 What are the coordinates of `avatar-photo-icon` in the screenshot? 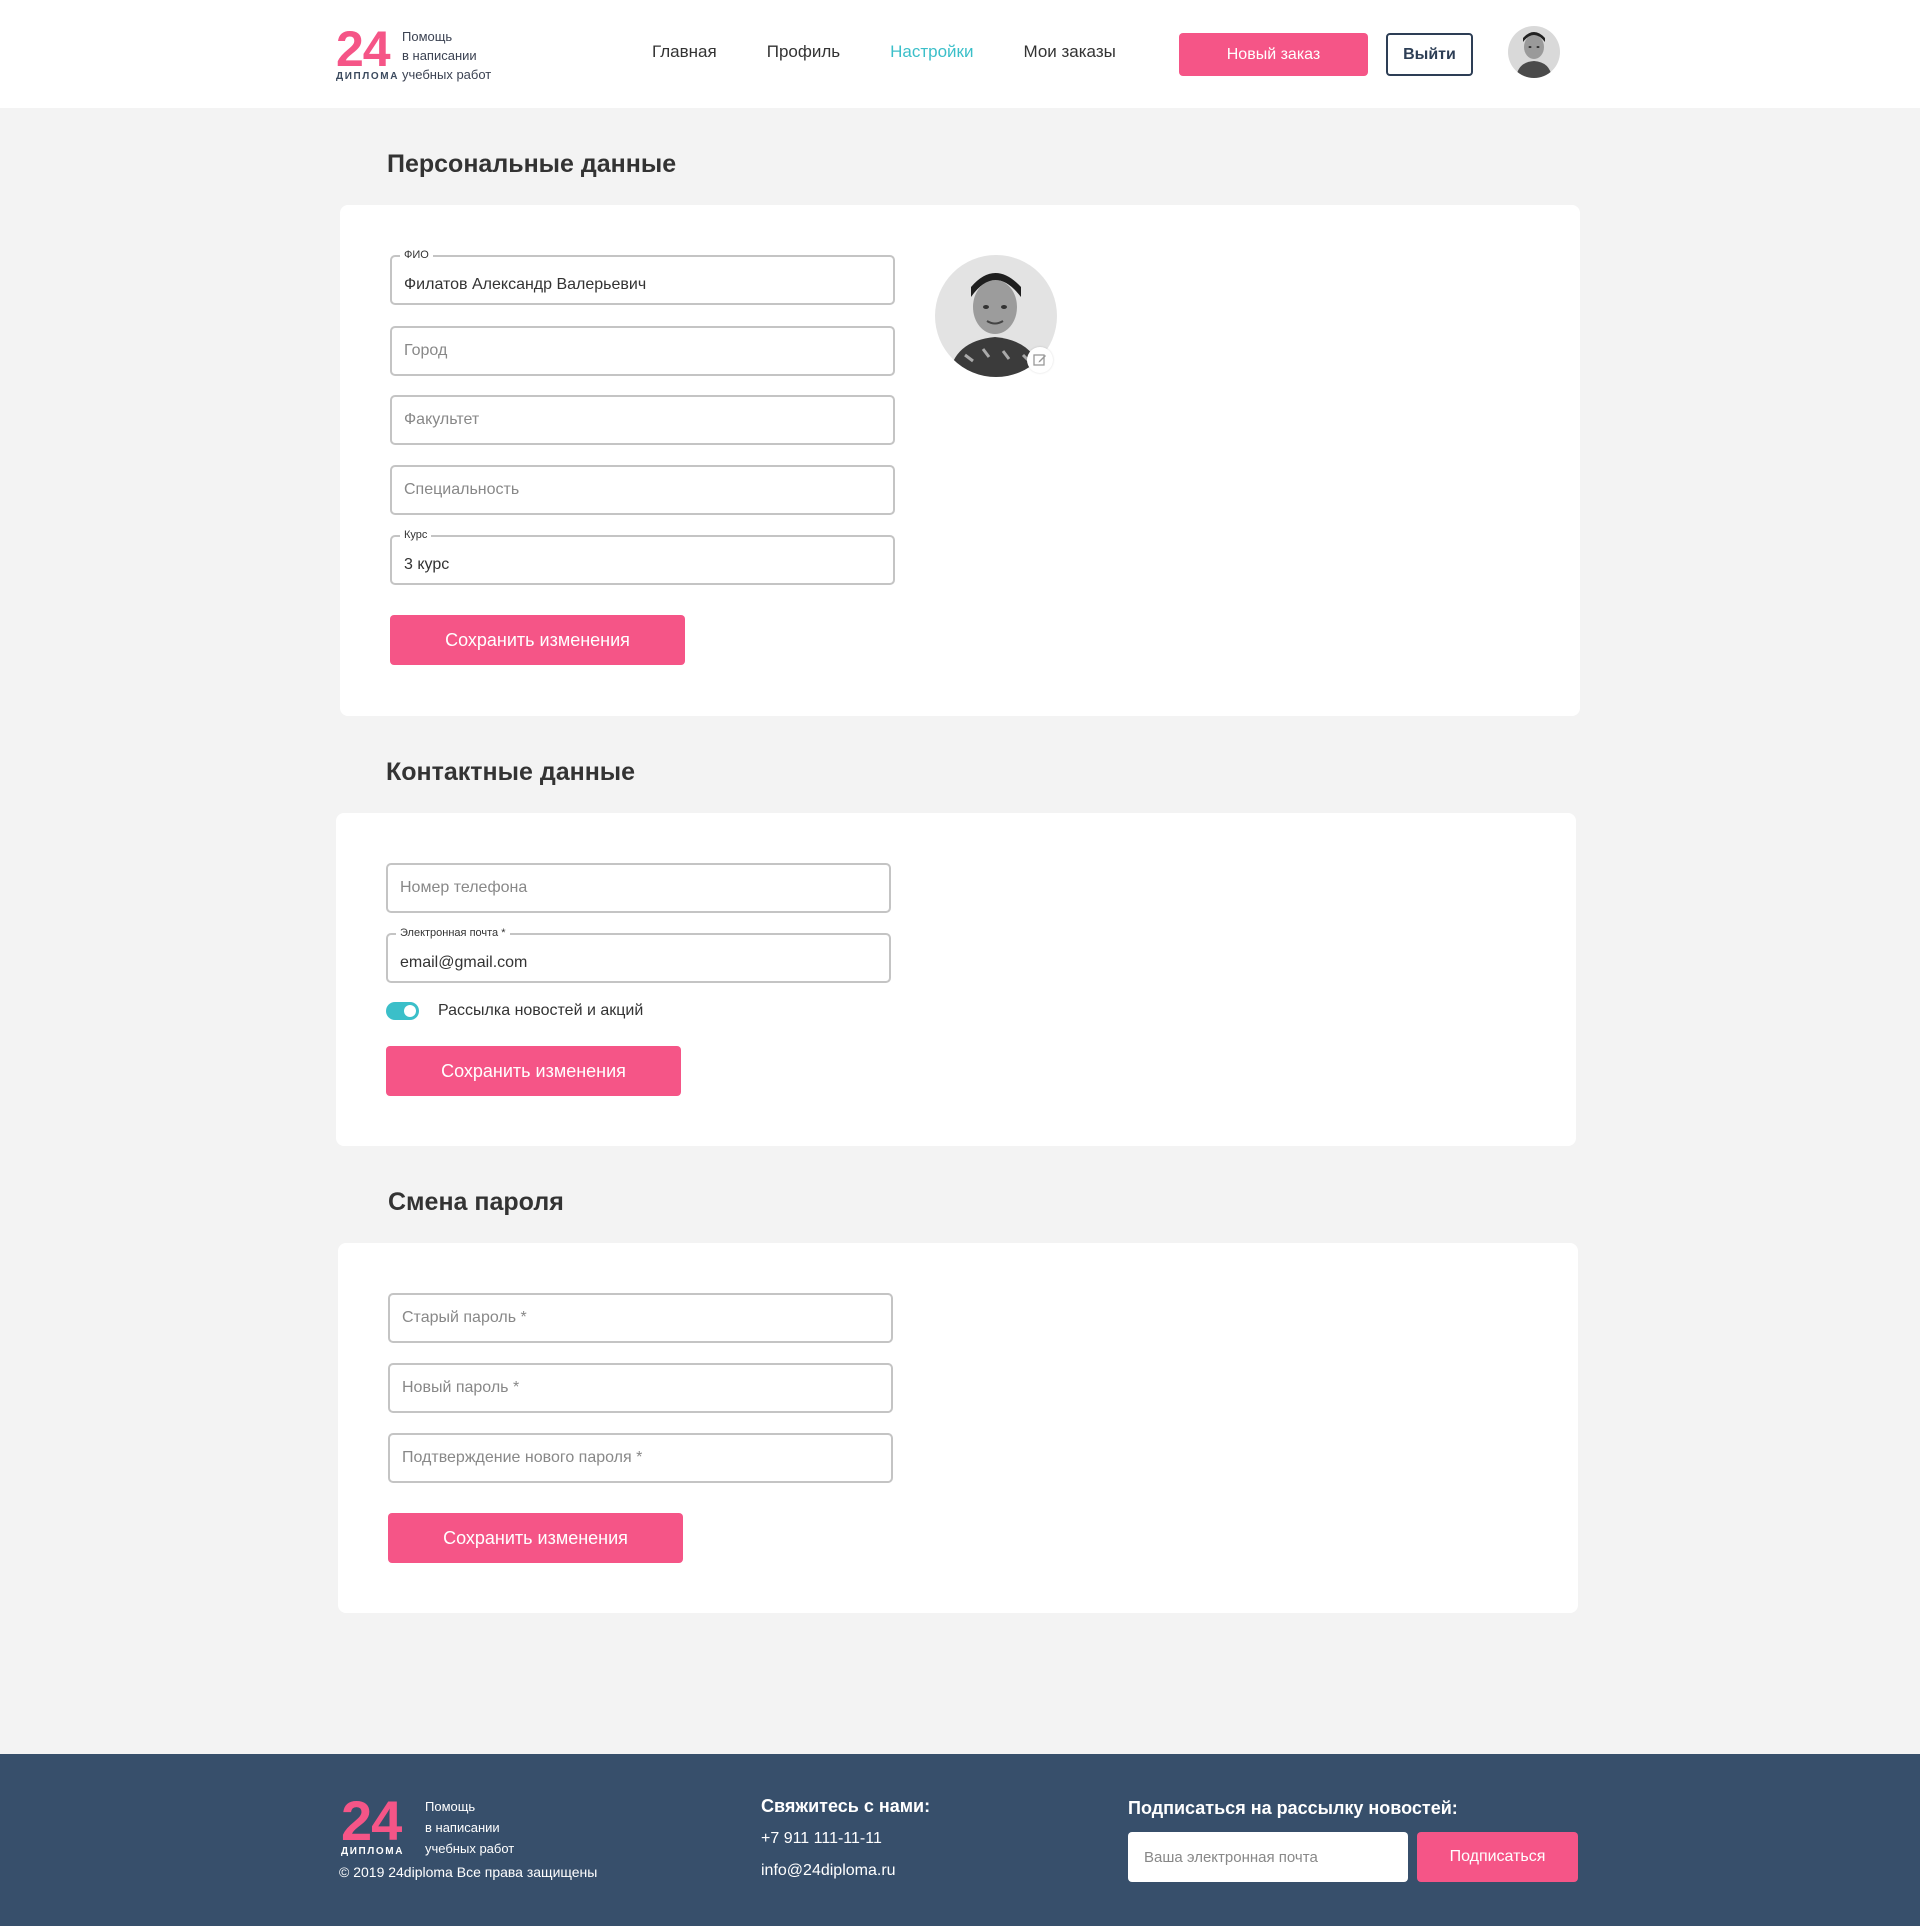 It's located at (1534, 52).